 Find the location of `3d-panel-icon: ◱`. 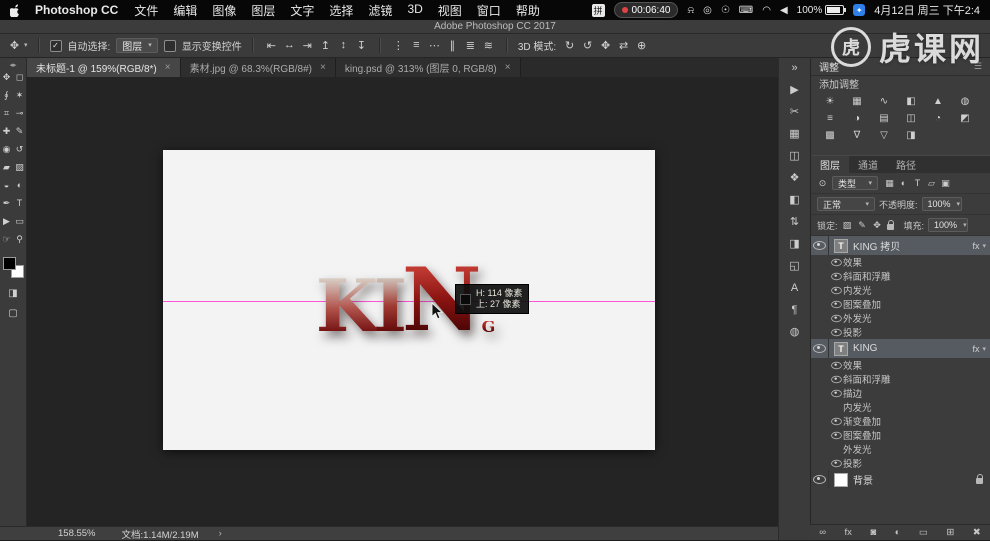

3d-panel-icon: ◱ is located at coordinates (795, 266).